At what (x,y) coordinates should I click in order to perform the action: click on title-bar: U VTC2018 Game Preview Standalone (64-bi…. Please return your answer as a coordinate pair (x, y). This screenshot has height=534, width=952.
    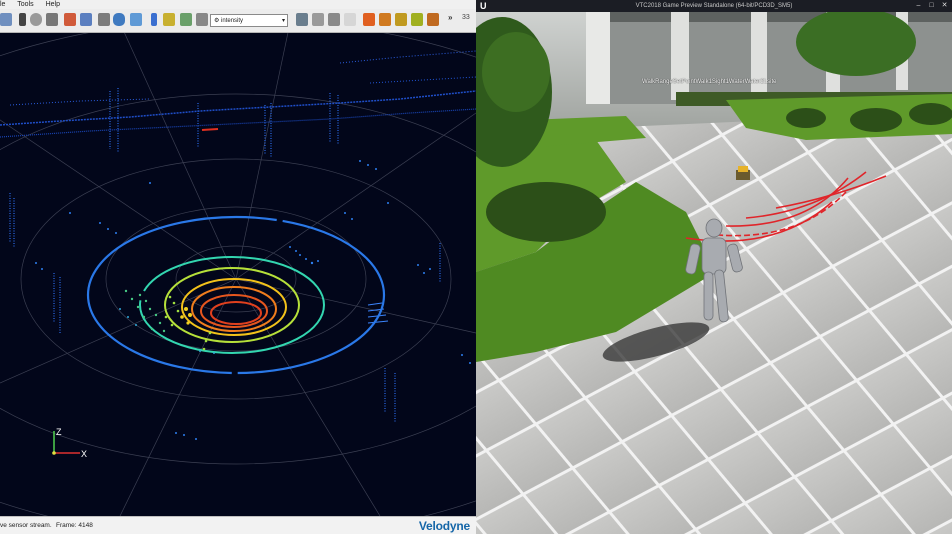
    Looking at the image, I should click on (714, 6).